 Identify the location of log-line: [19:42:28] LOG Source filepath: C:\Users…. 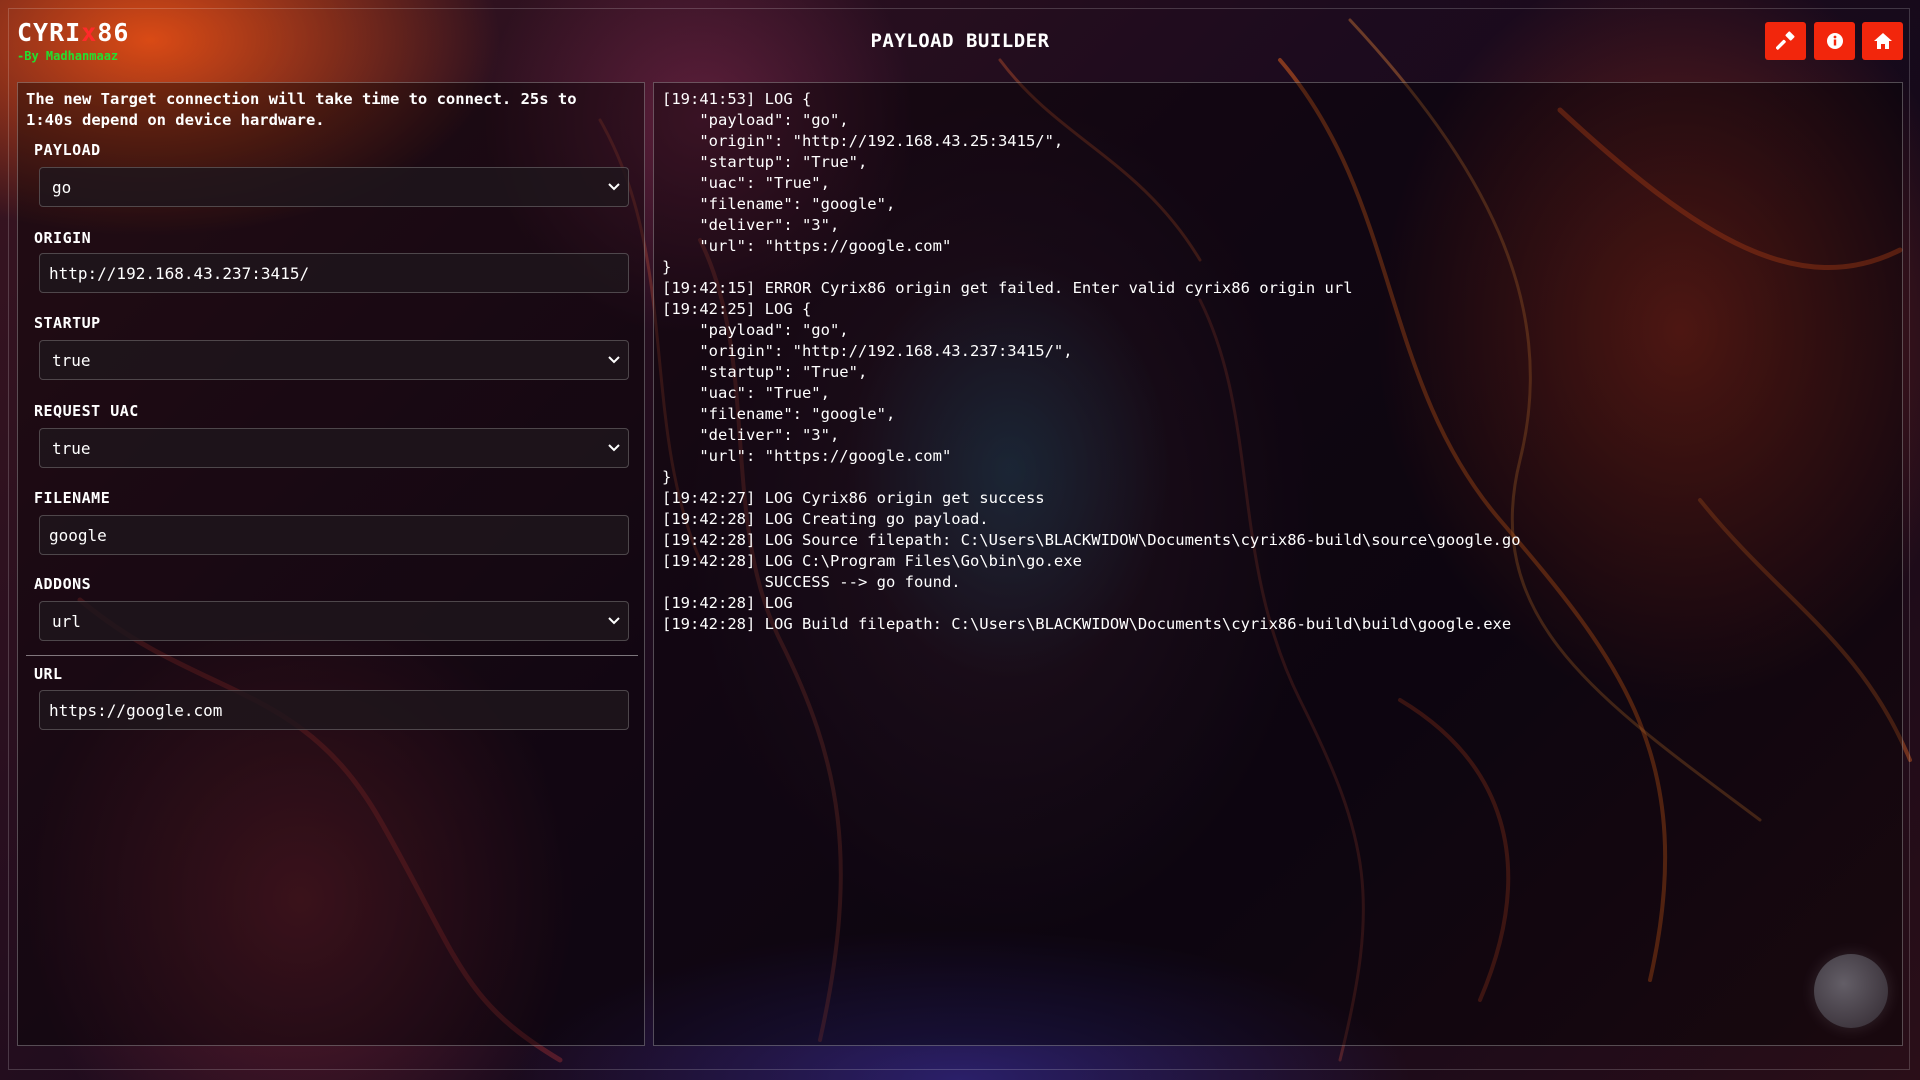
(1091, 540).